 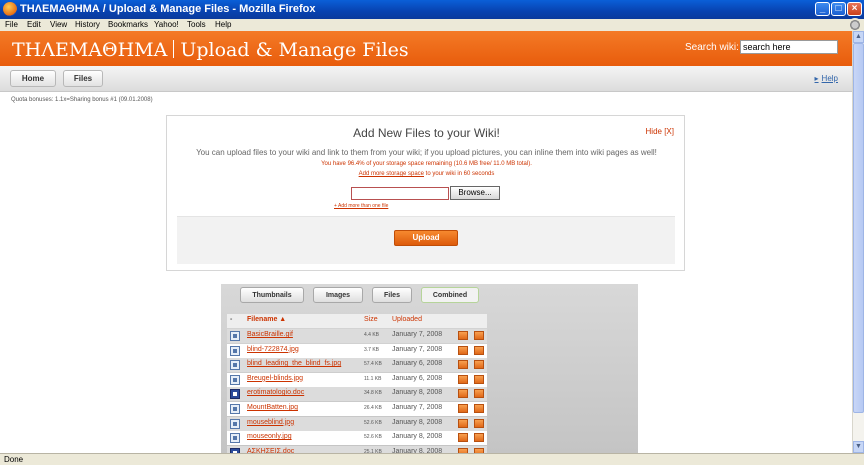 I want to click on tab-images: Images, so click(x=338, y=295).